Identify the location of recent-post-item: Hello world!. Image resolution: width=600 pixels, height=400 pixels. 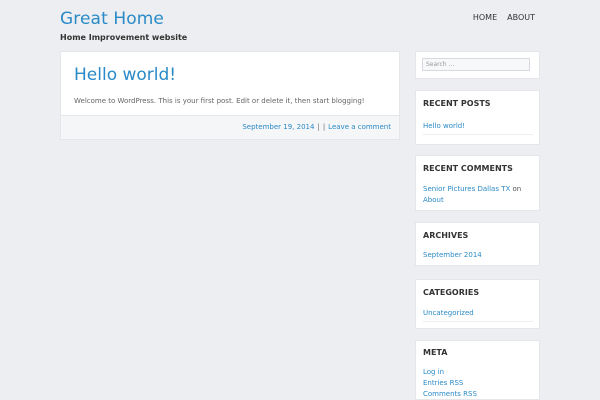
(478, 128).